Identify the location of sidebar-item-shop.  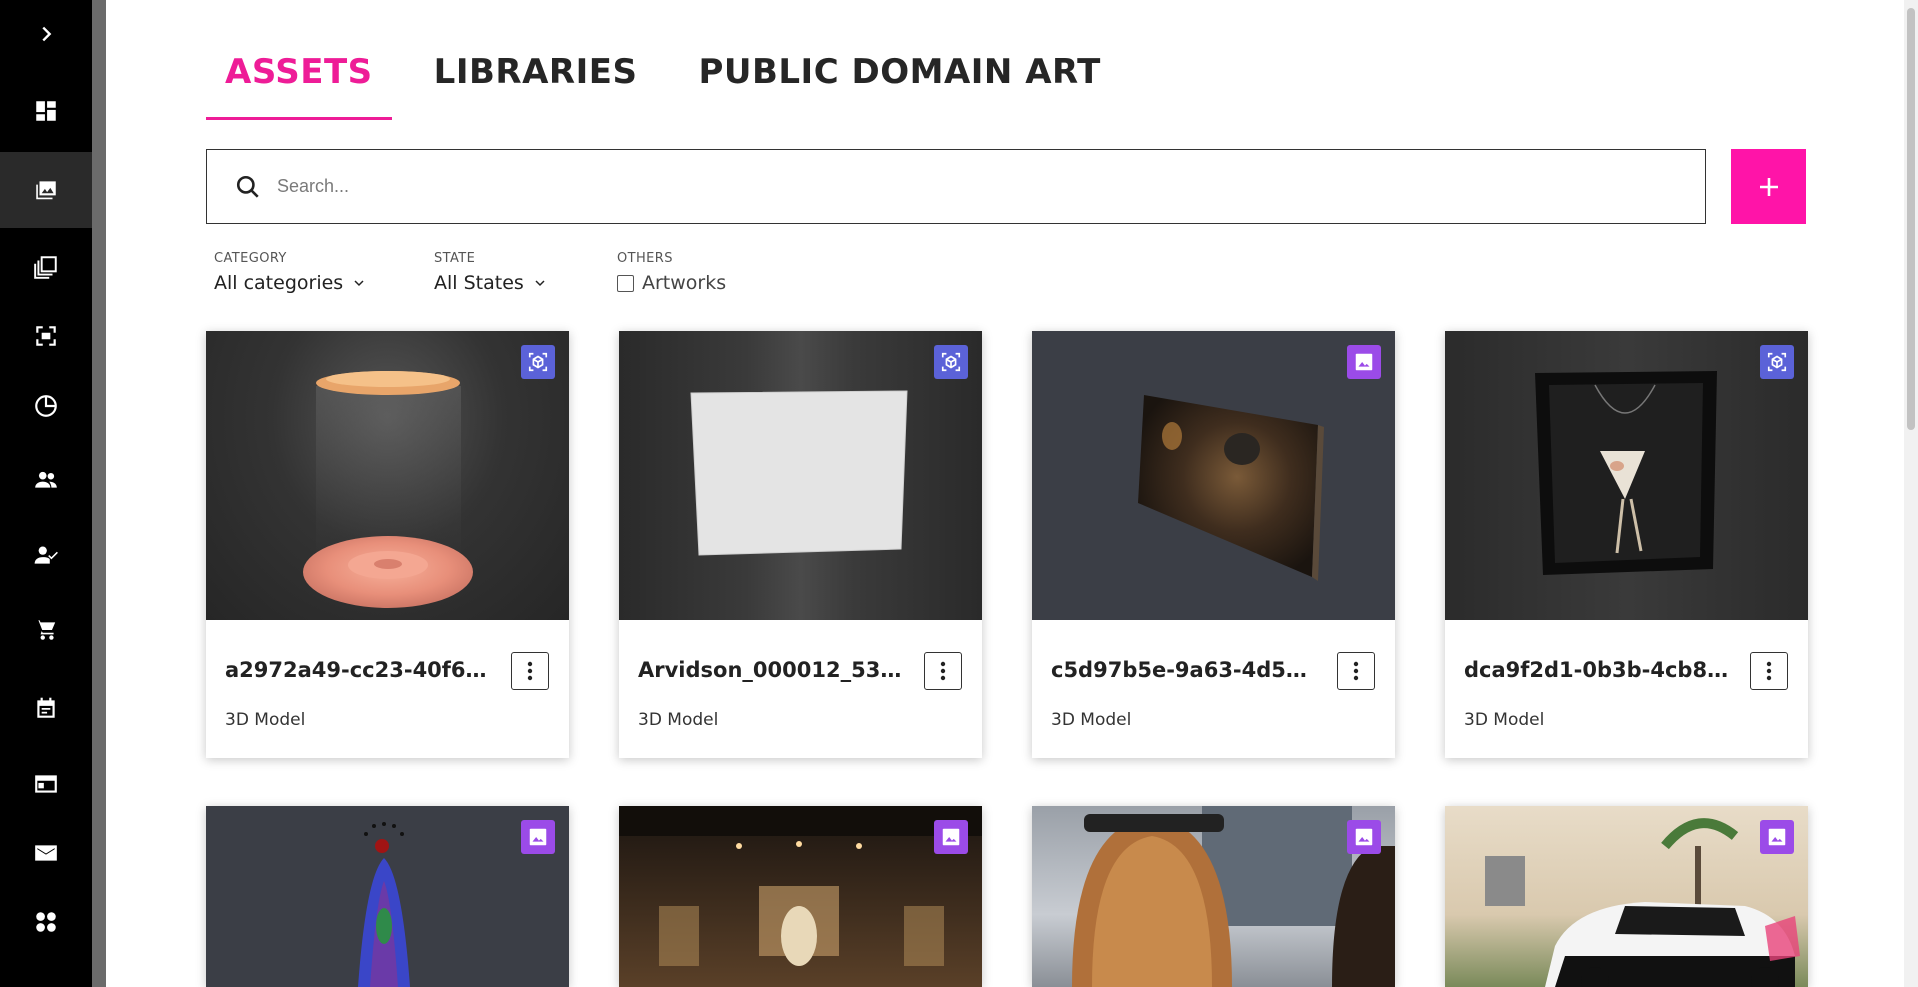
(46, 630).